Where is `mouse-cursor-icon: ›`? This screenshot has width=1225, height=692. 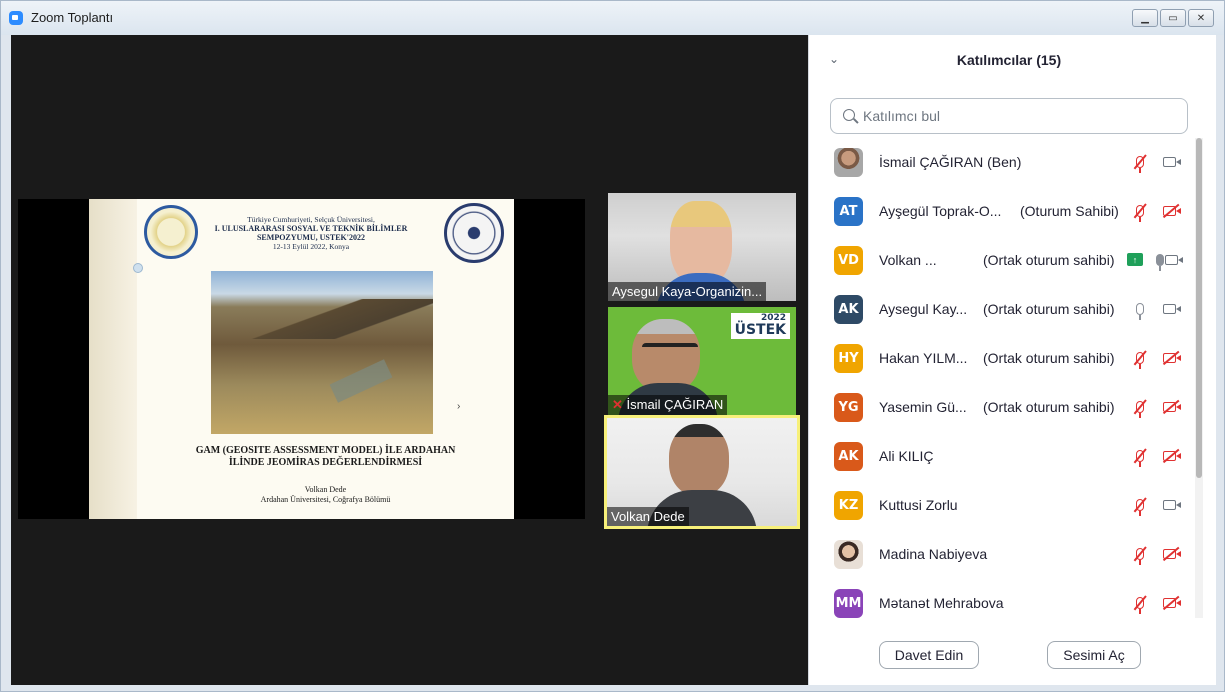 mouse-cursor-icon: › is located at coordinates (459, 406).